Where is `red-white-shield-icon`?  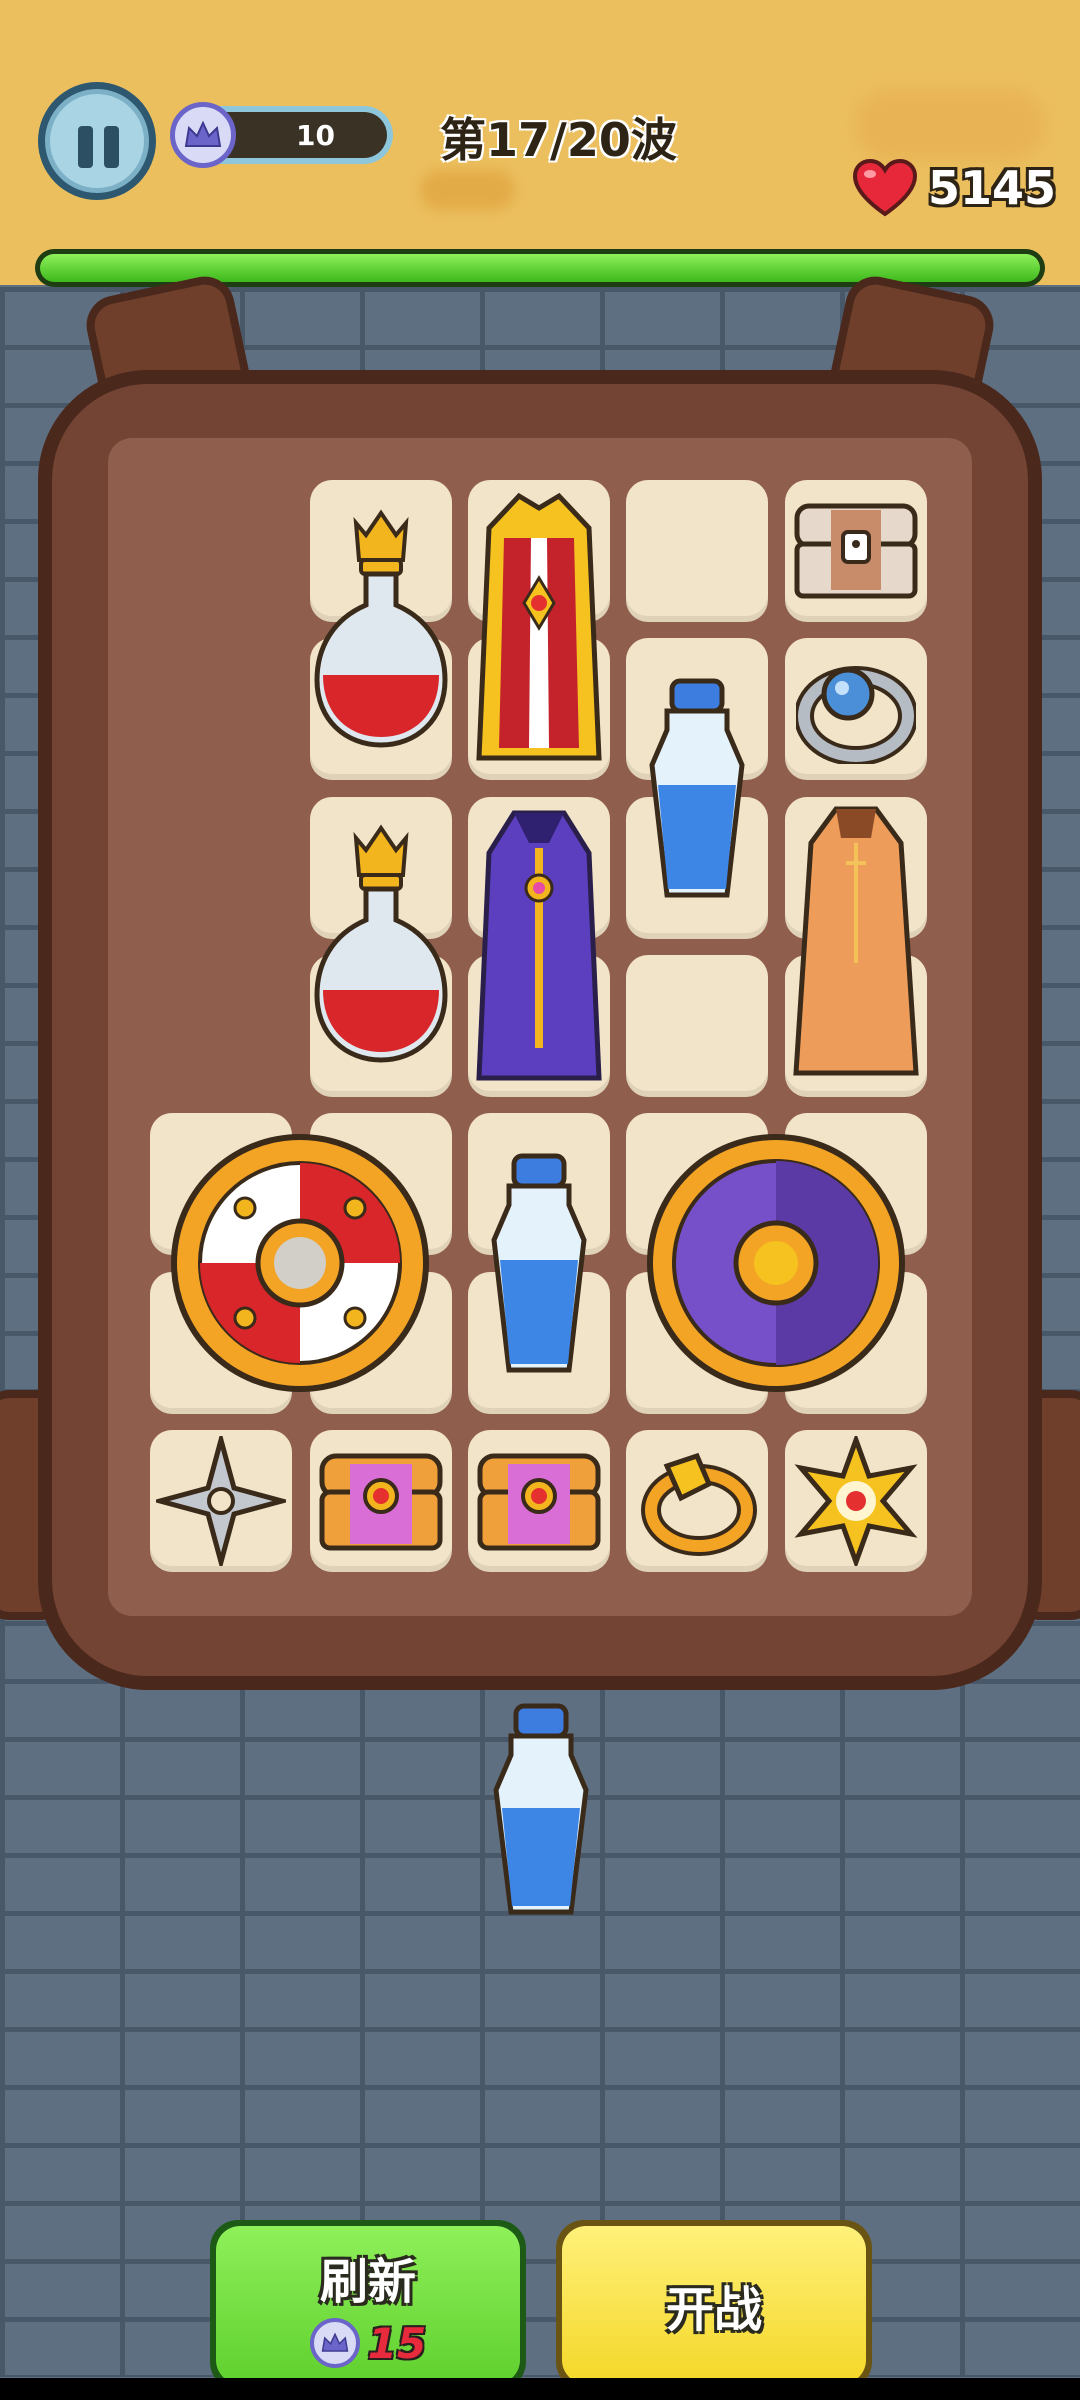
red-white-shield-icon is located at coordinates (300, 1263).